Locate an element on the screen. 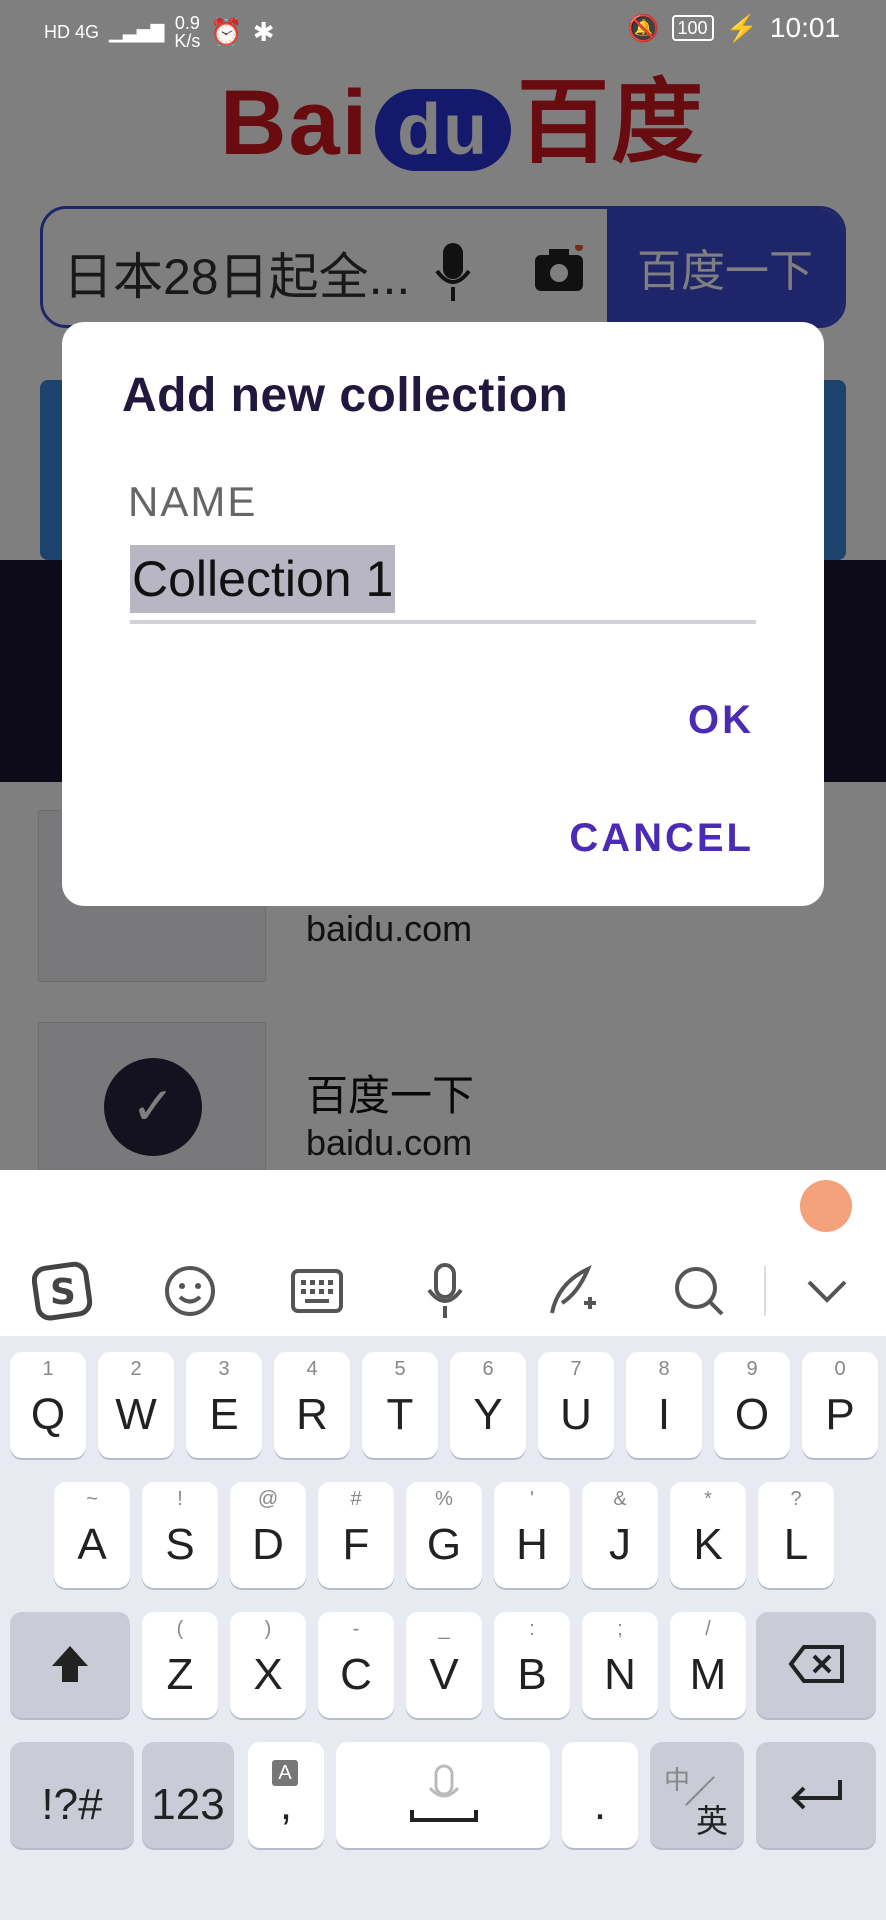 Image resolution: width=886 pixels, height=1920 pixels. key-label: K is located at coordinates (708, 1544).